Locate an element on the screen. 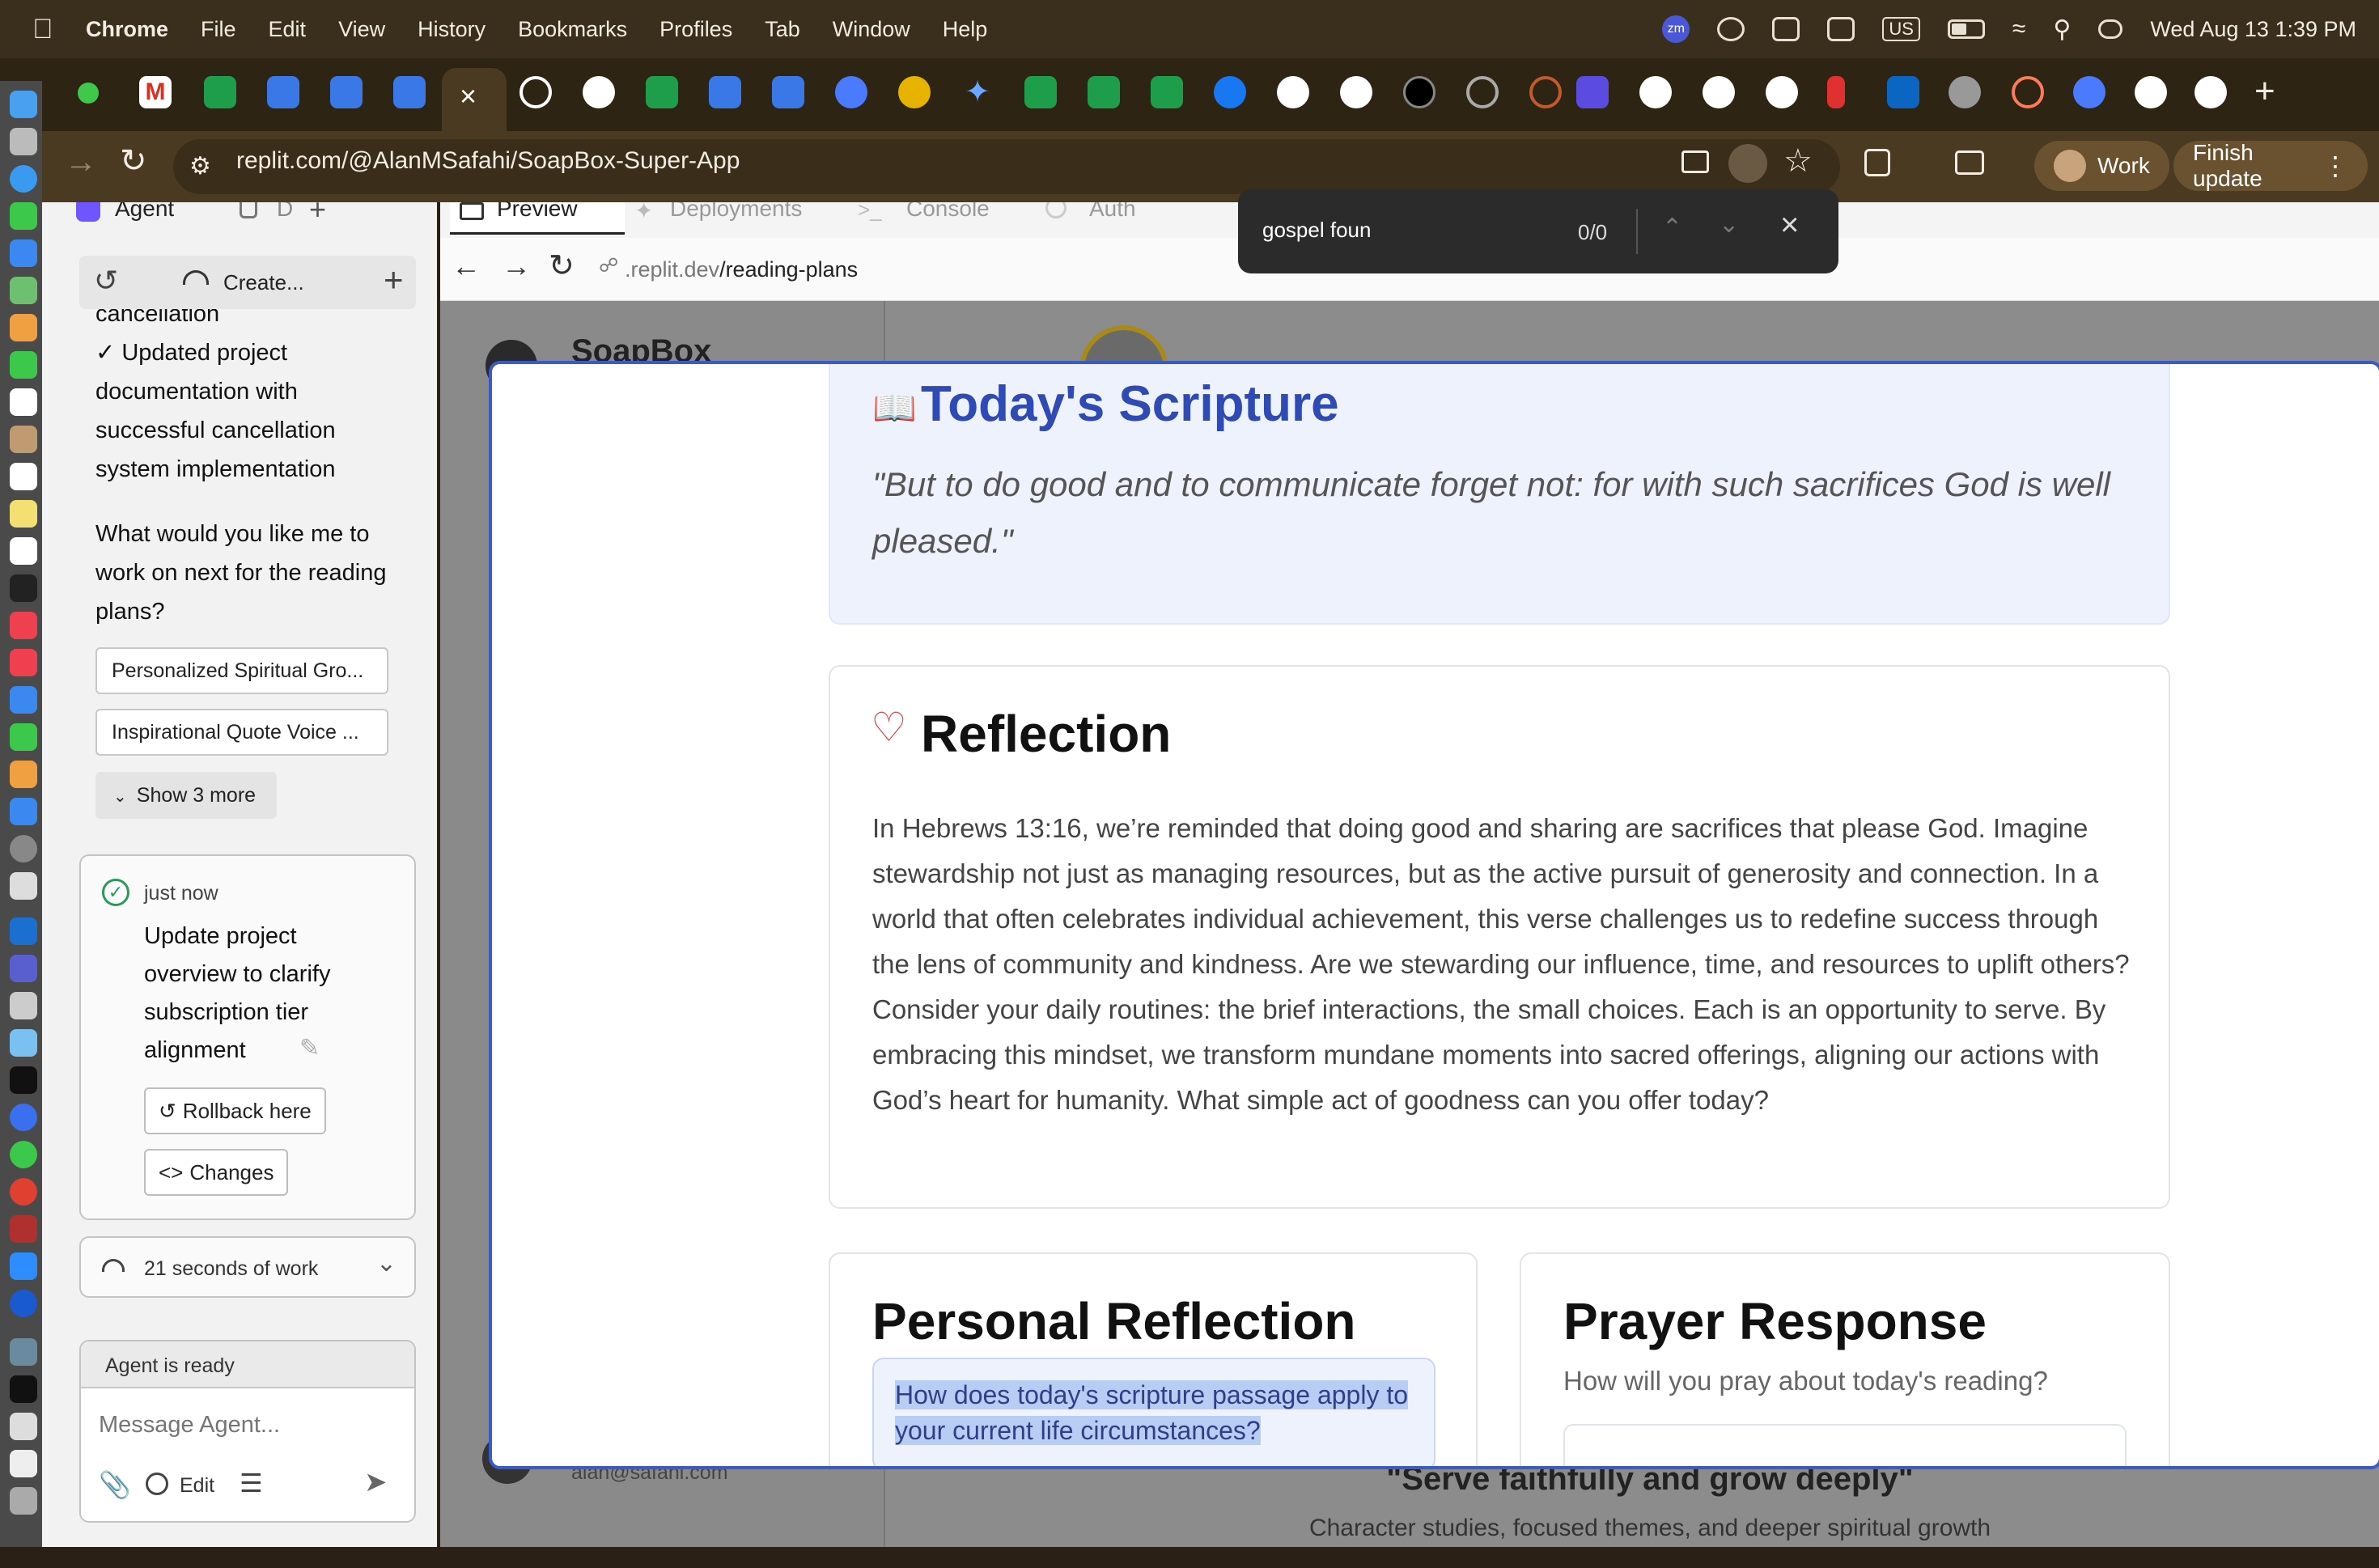 This screenshot has width=2379, height=1568. menu-tab: Tab is located at coordinates (783, 30).